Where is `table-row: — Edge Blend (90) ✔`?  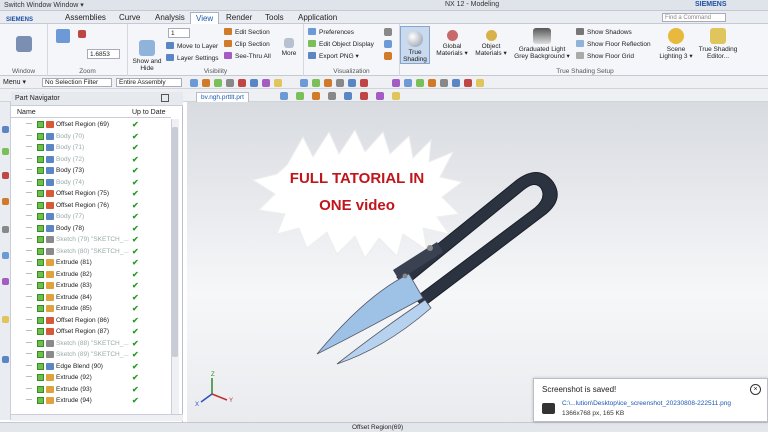
table-row: — Edge Blend (90) ✔ is located at coordinates (91, 367).